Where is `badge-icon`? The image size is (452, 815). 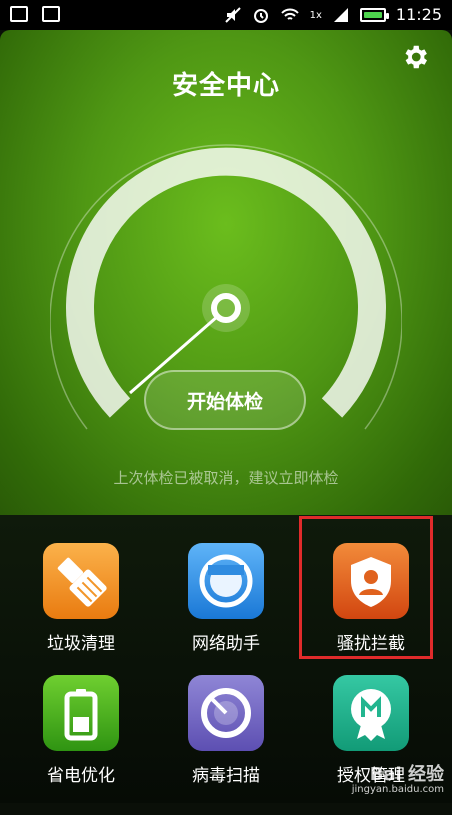
badge-icon is located at coordinates (371, 713).